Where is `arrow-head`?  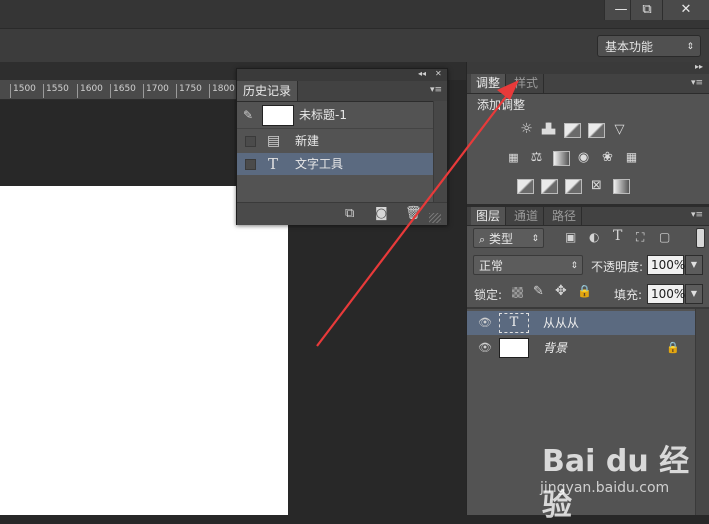
arrow-head is located at coordinates (508, 90).